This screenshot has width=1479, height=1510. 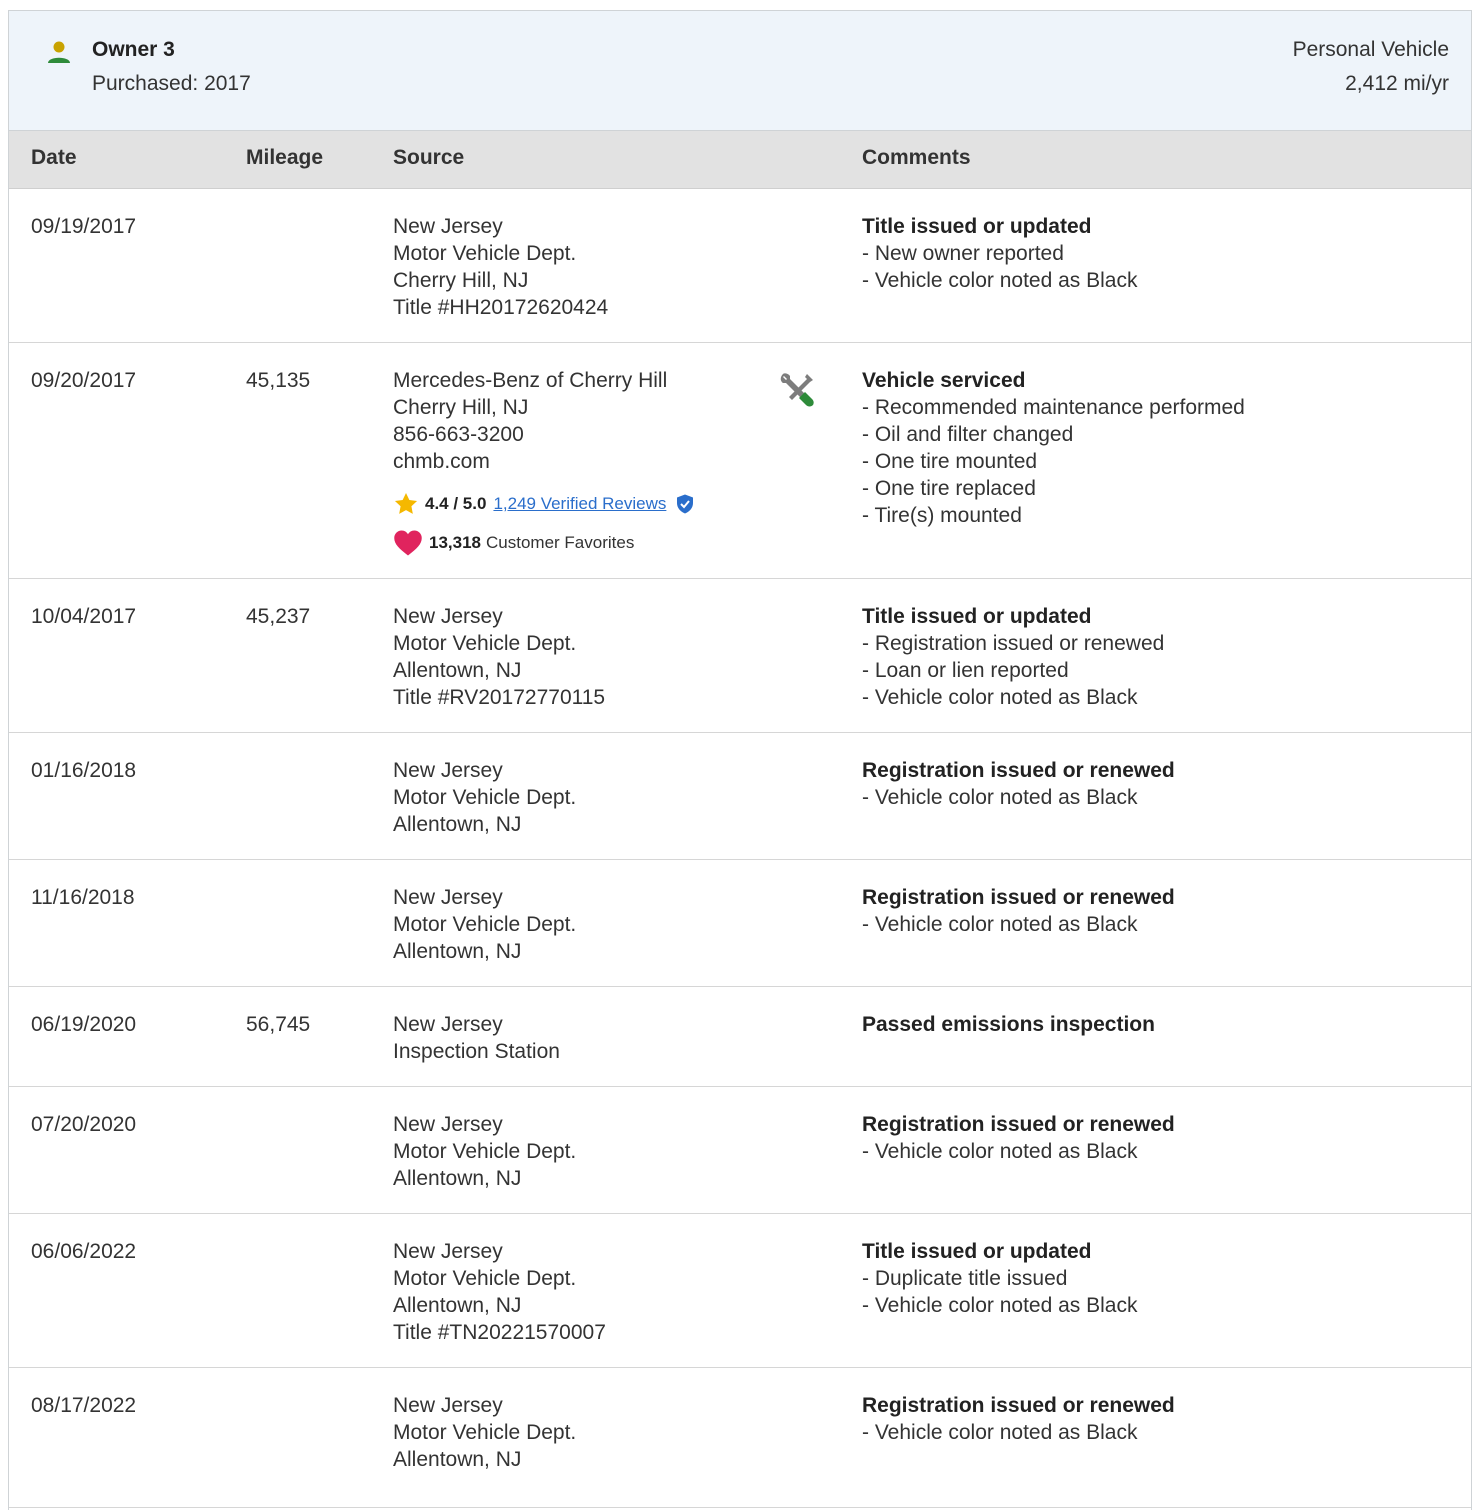 What do you see at coordinates (408, 543) in the screenshot?
I see `heart-icon` at bounding box center [408, 543].